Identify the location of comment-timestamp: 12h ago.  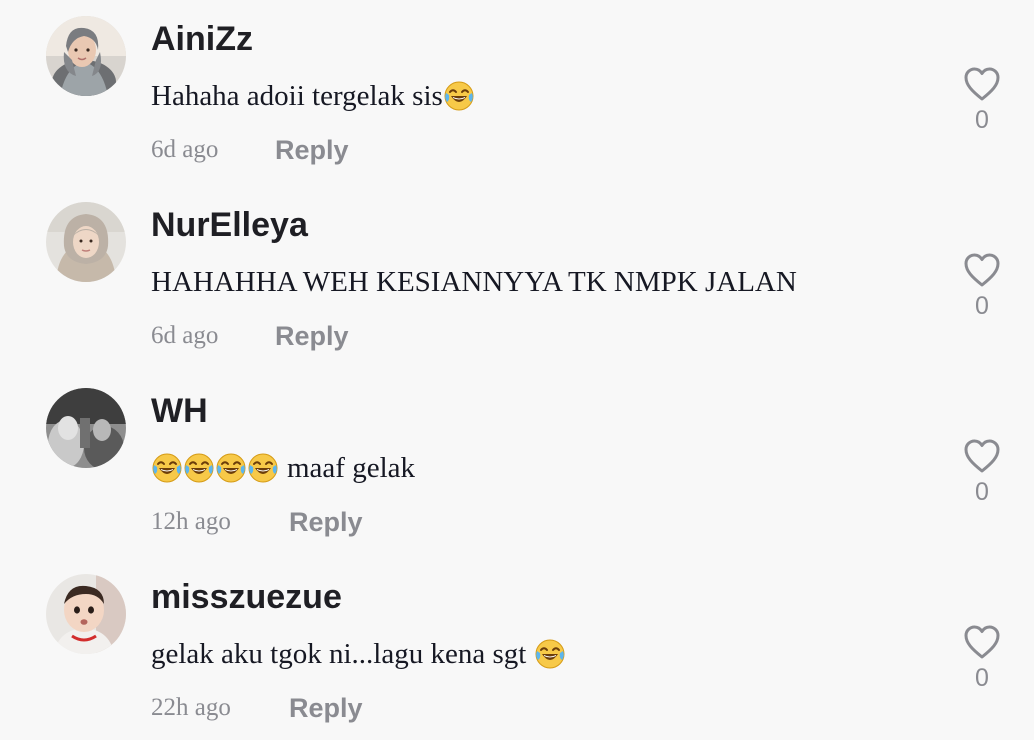
(191, 521).